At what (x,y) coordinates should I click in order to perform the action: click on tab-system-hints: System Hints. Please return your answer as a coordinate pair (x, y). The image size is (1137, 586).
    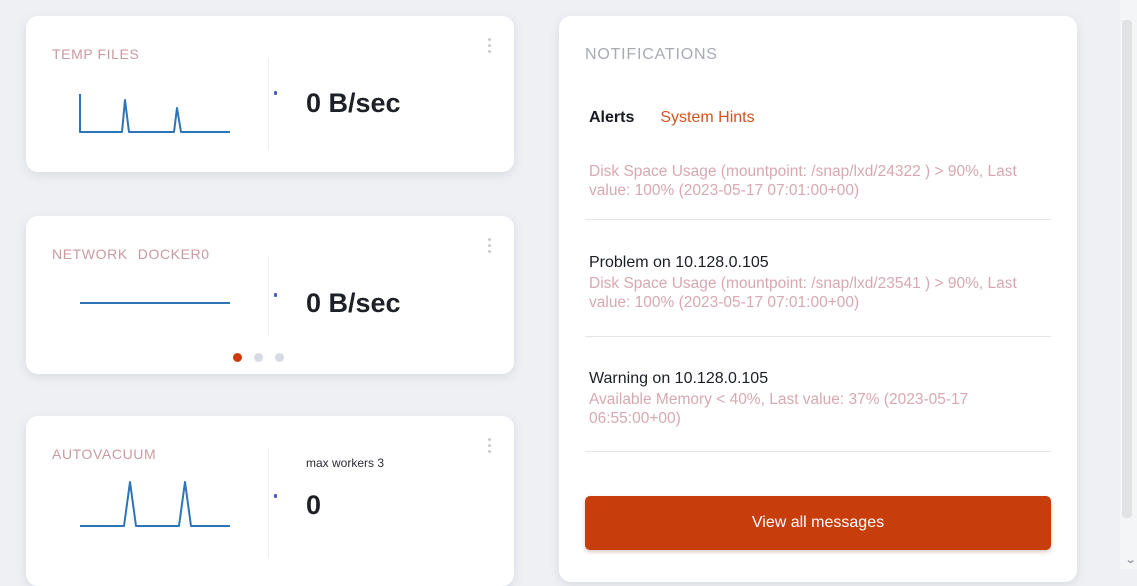
    Looking at the image, I should click on (707, 118).